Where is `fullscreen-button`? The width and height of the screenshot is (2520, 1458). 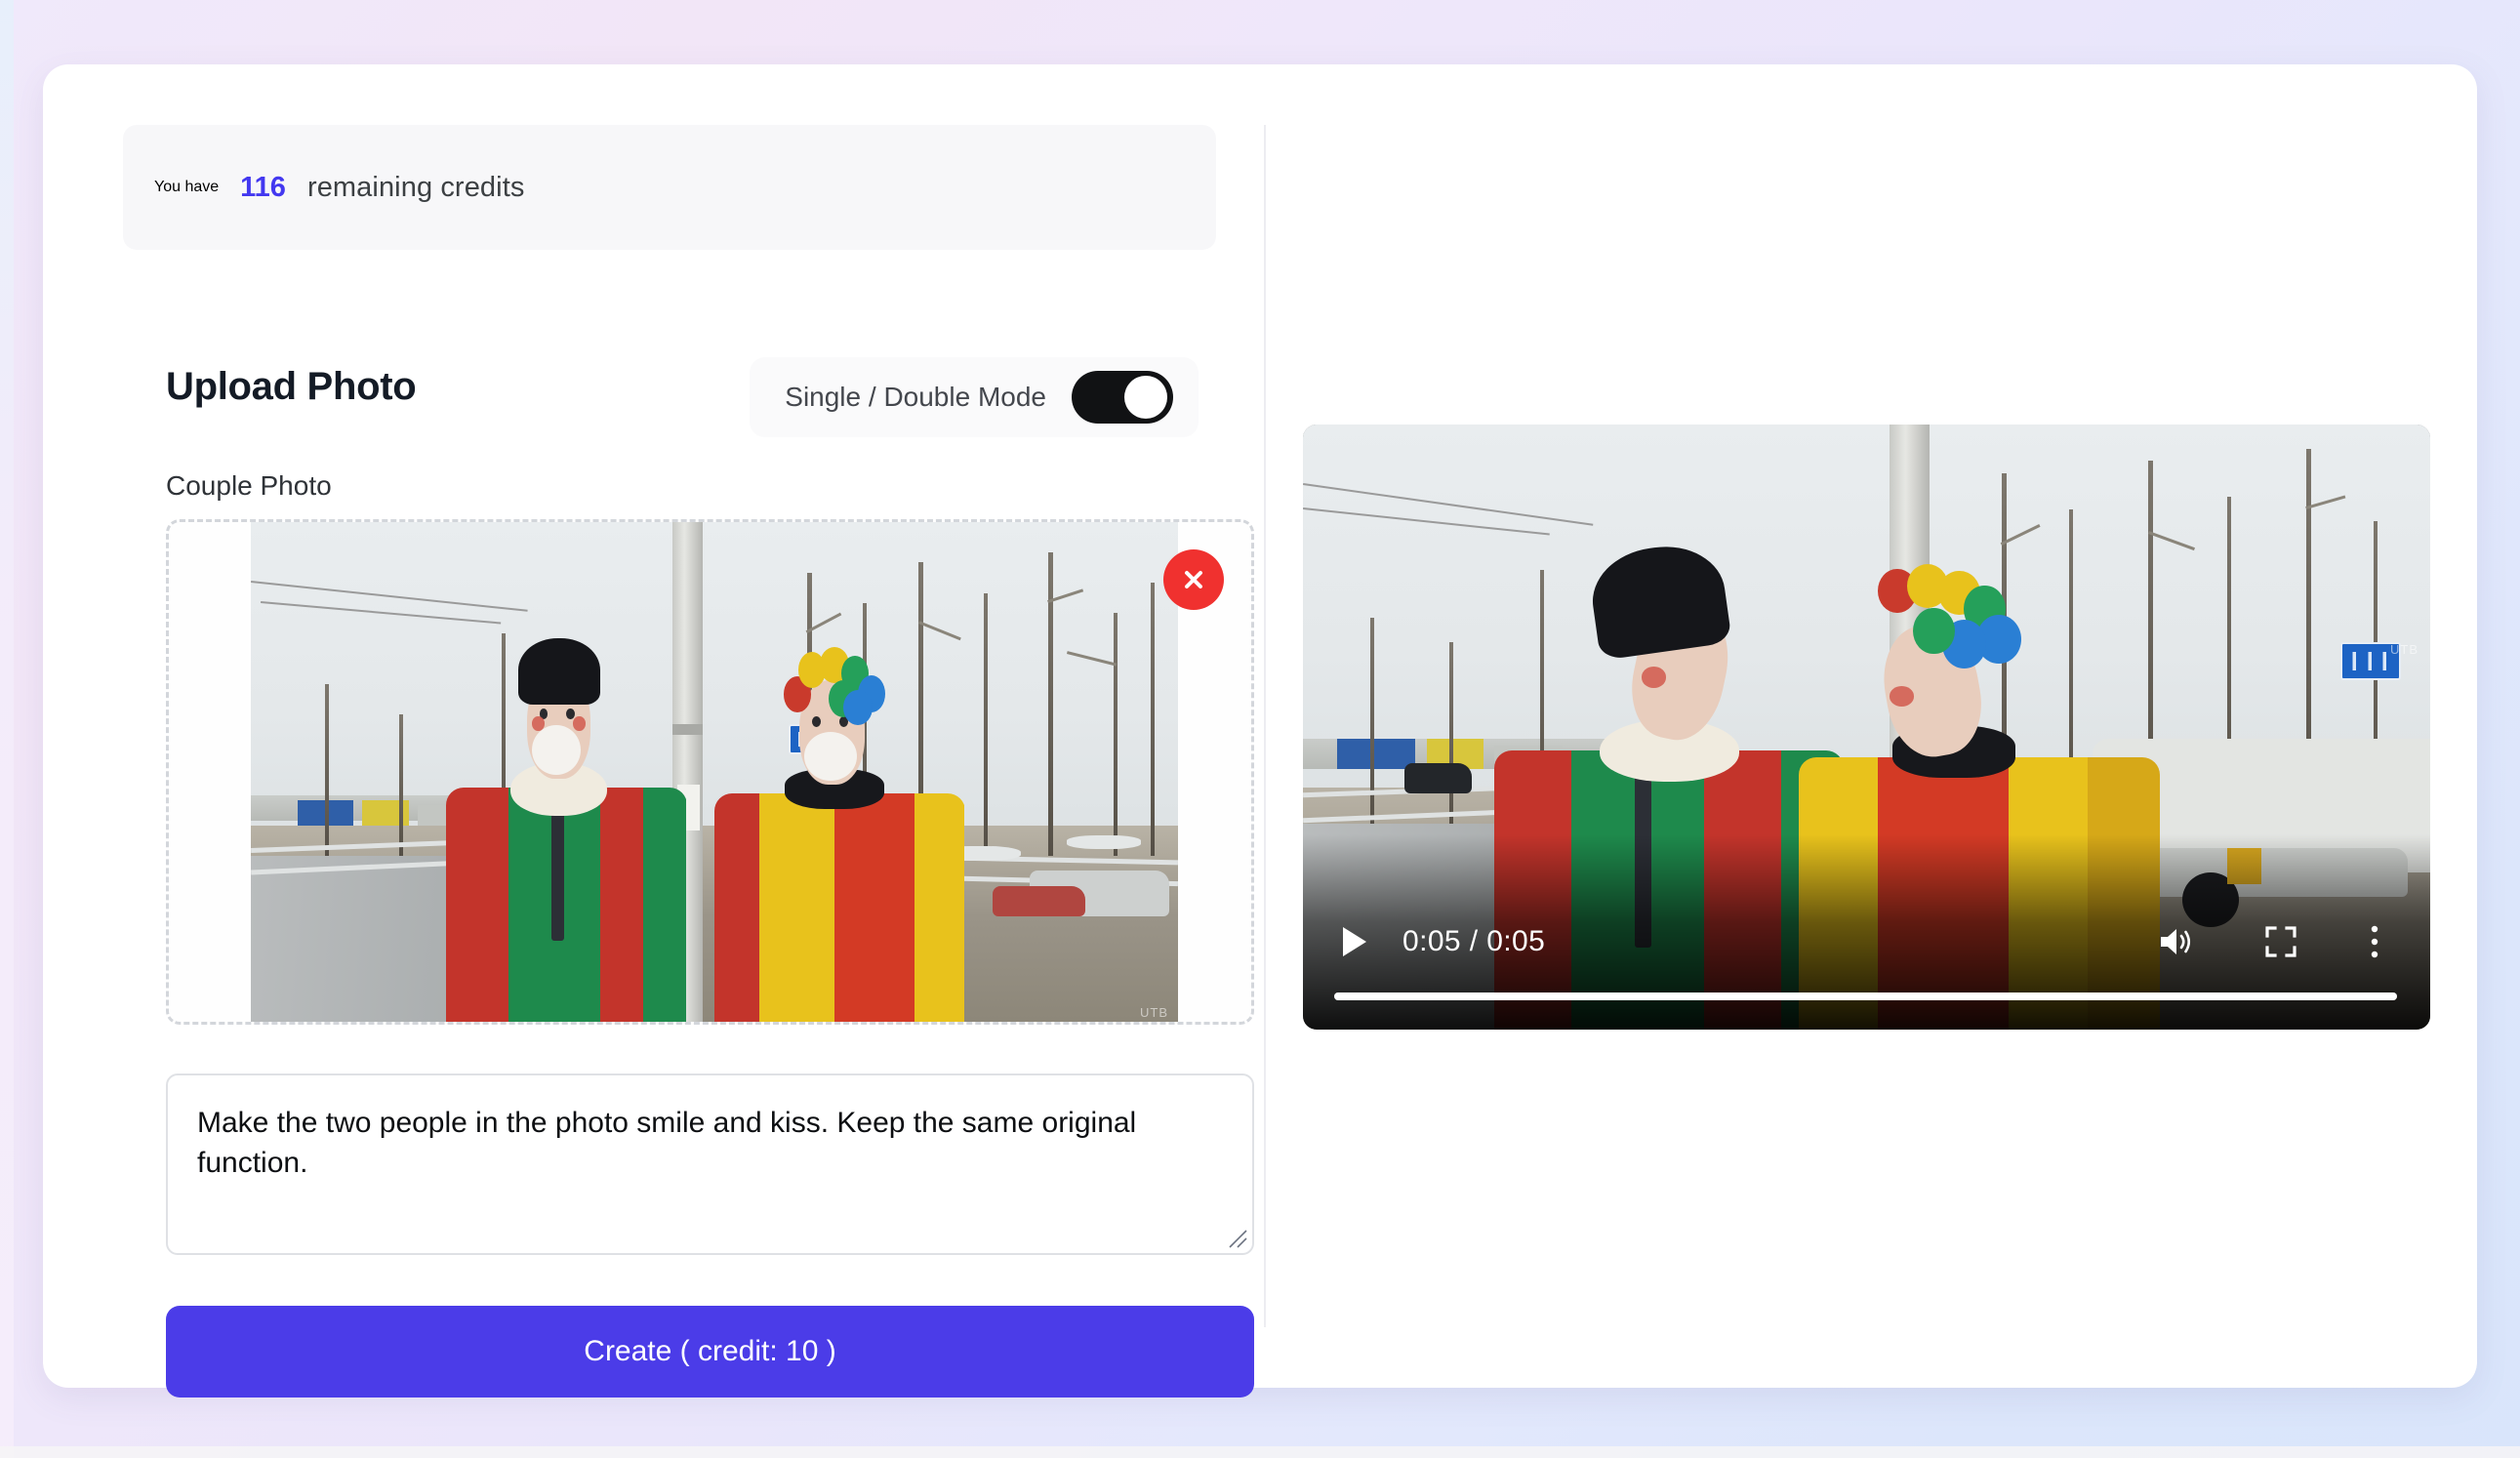
fullscreen-button is located at coordinates (2280, 942).